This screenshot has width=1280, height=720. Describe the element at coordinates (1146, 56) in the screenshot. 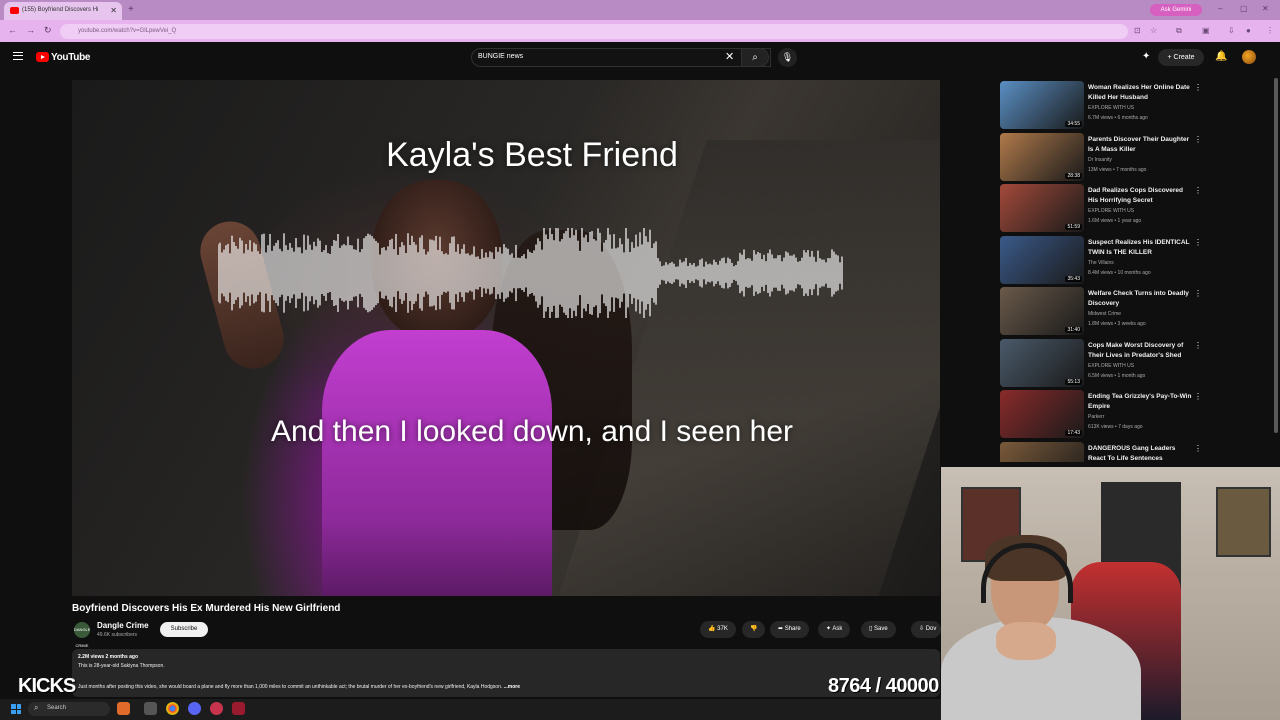

I see `cast-icon: ✦` at that location.